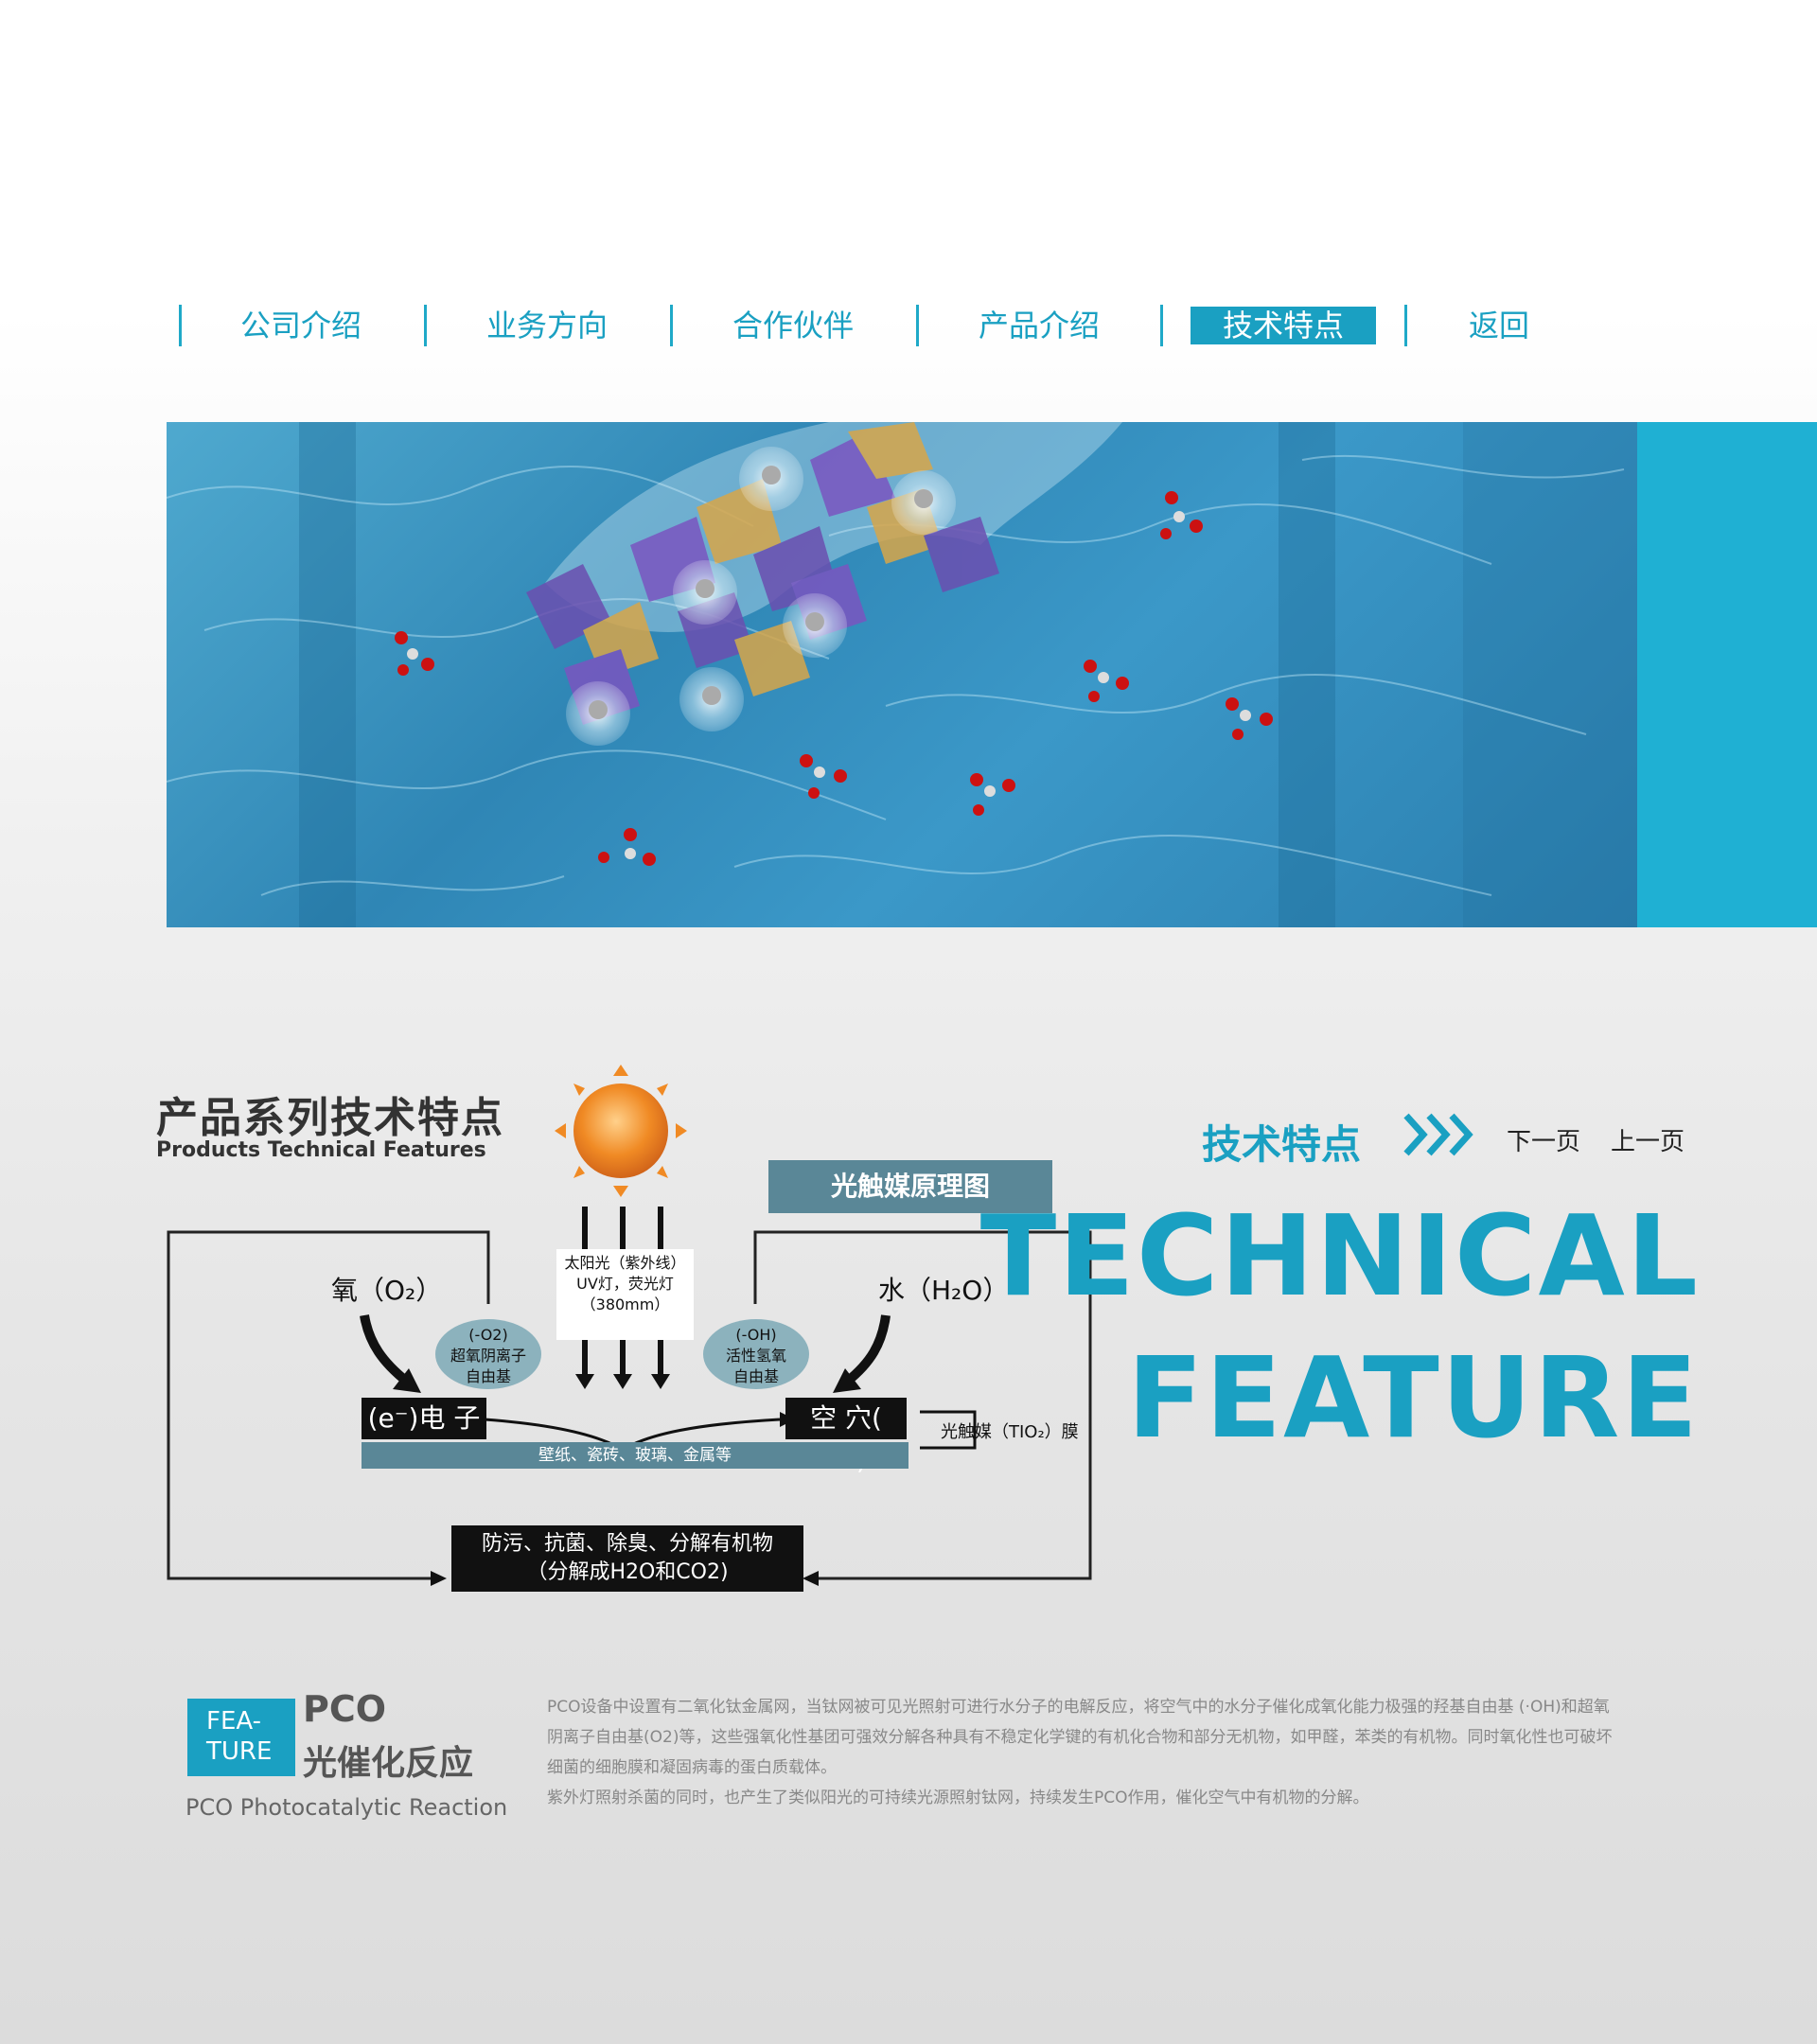 The width and height of the screenshot is (1817, 2044). I want to click on big-heading-line1: TECHNICAL, so click(1340, 1255).